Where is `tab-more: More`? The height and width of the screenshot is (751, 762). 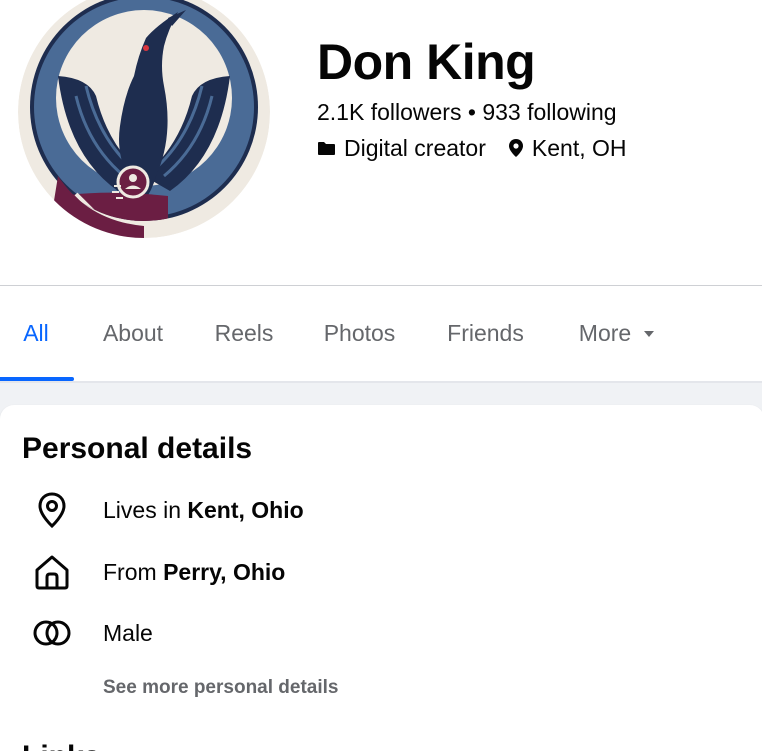
tab-more: More is located at coordinates (617, 333).